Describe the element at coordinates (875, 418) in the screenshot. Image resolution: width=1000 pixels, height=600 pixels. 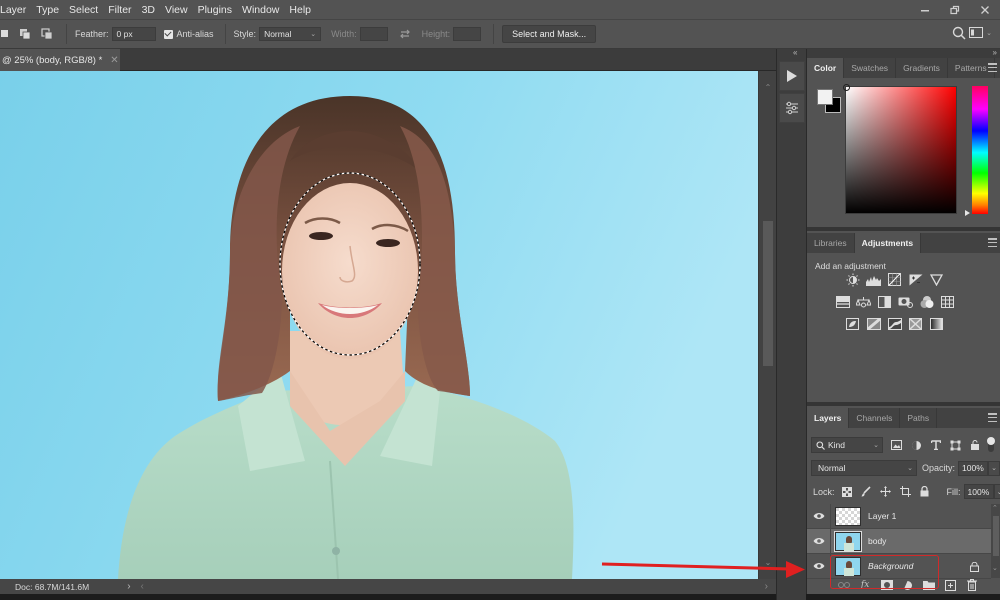
I see `tab-channels: Channels` at that location.